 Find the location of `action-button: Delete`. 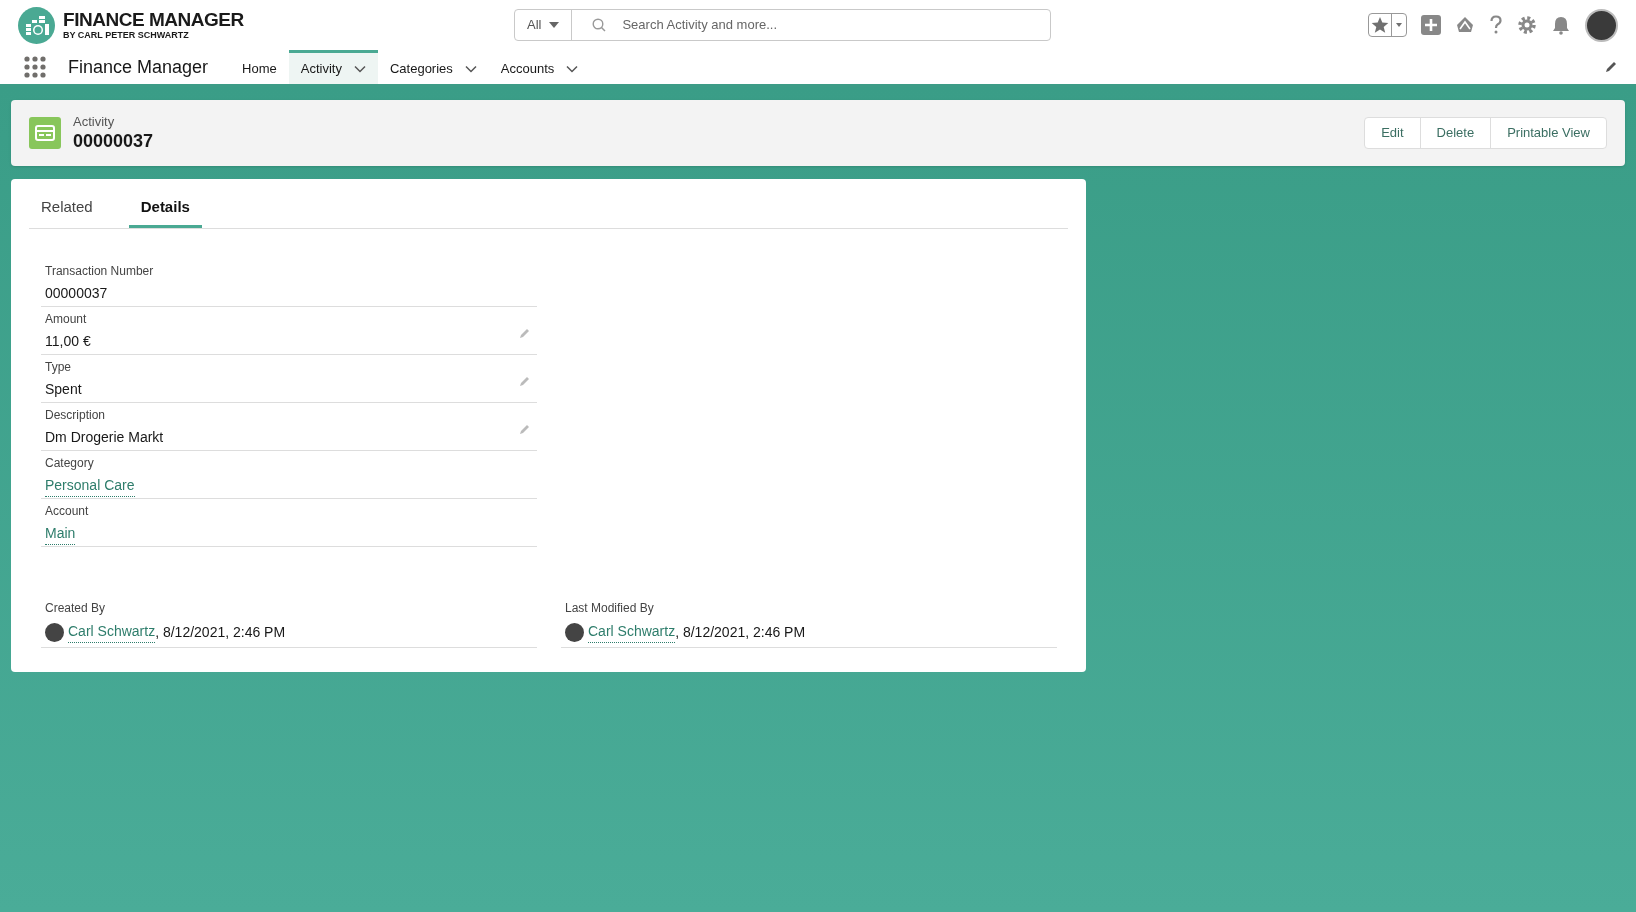

action-button: Delete is located at coordinates (1455, 133).